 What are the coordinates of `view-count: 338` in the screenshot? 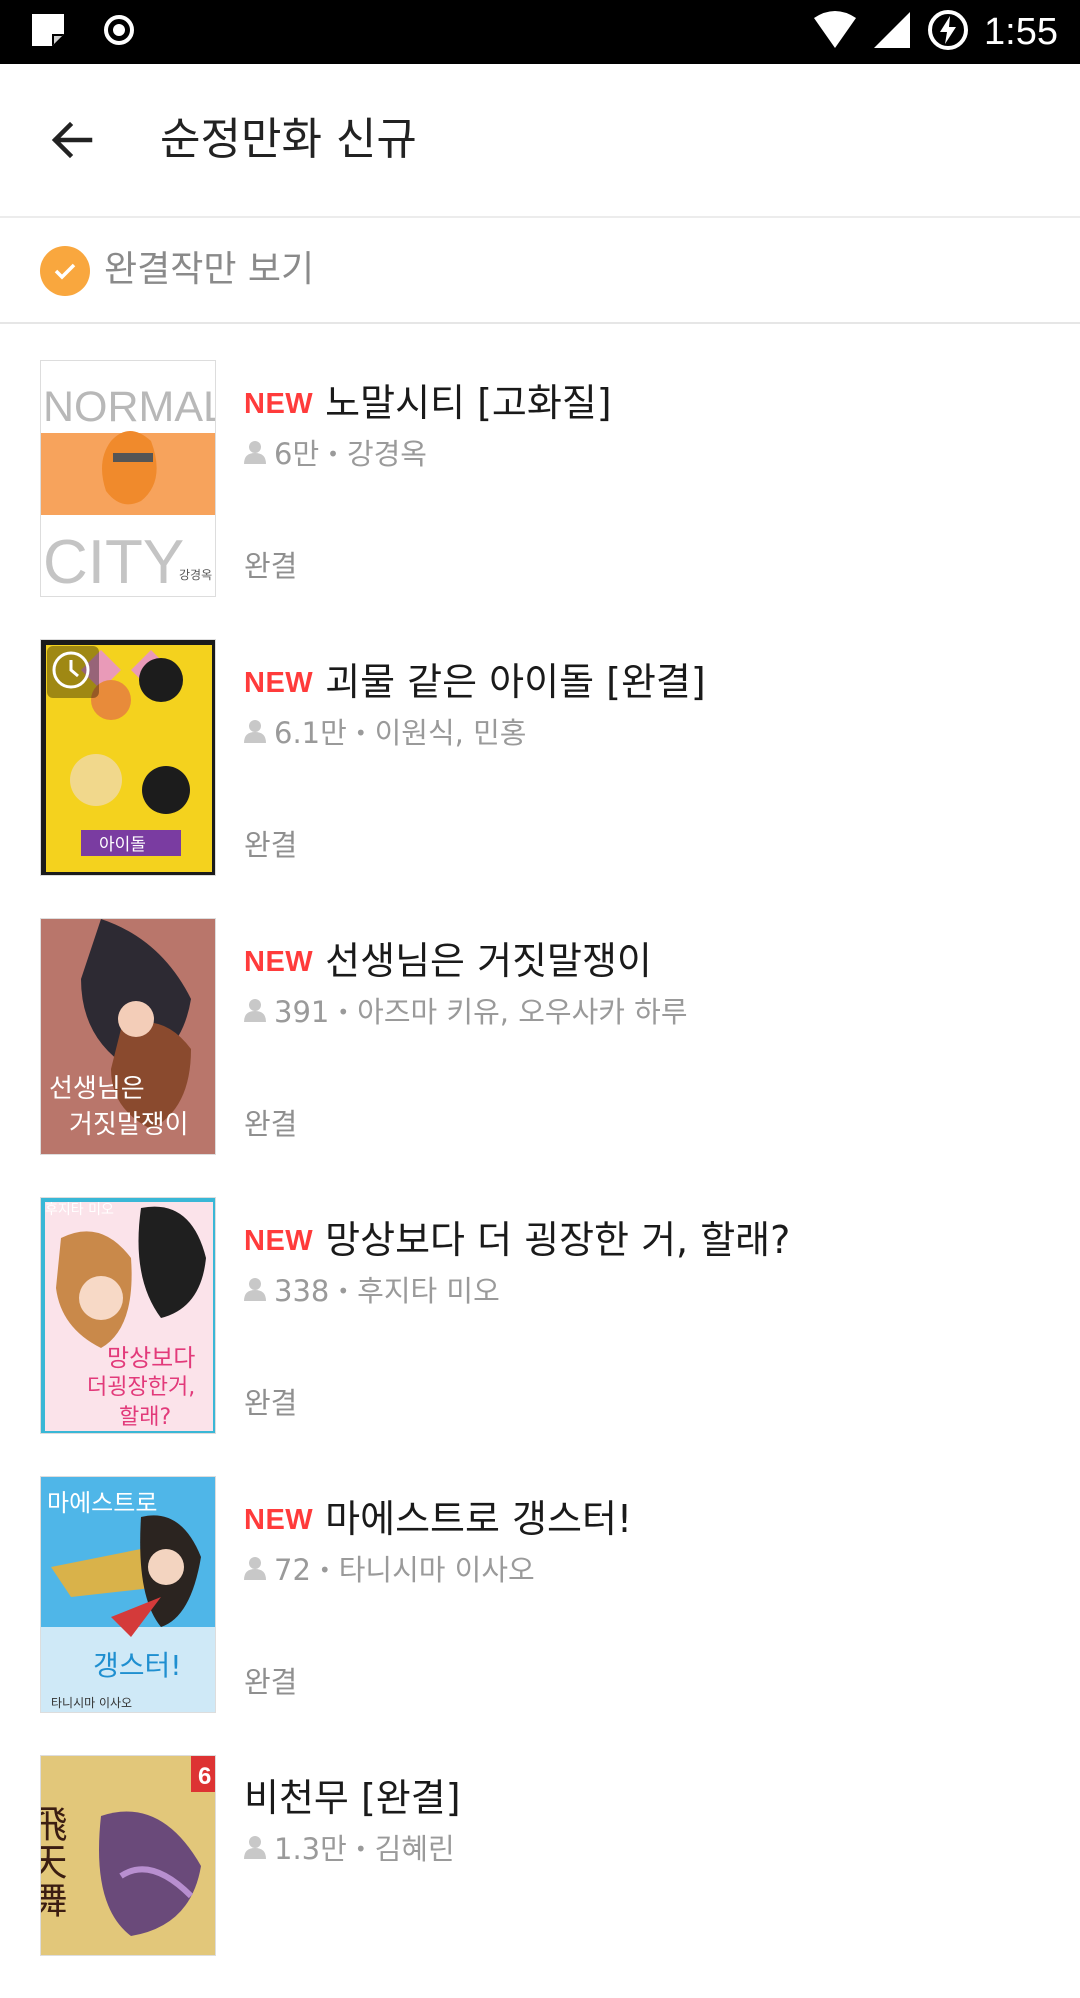 It's located at (302, 1291).